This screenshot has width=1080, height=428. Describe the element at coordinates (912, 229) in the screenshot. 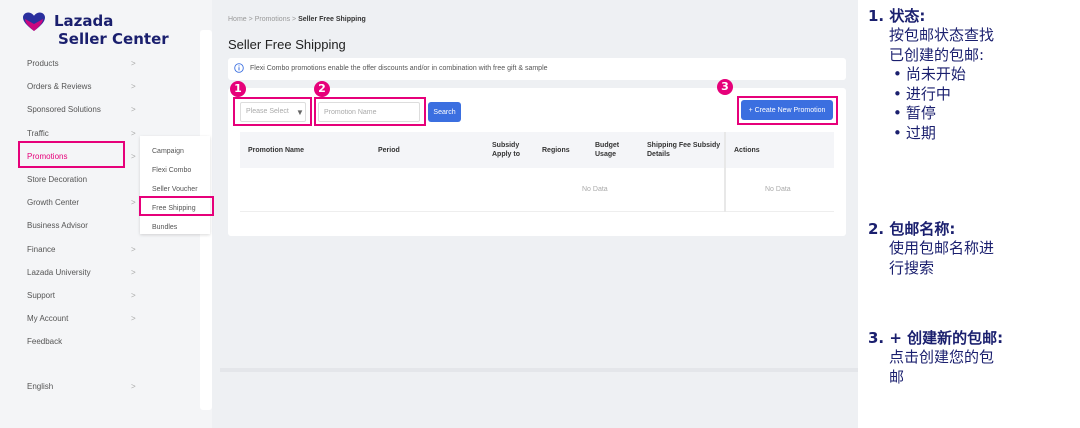

I see `note-heading: 2. 包邮名称:` at that location.